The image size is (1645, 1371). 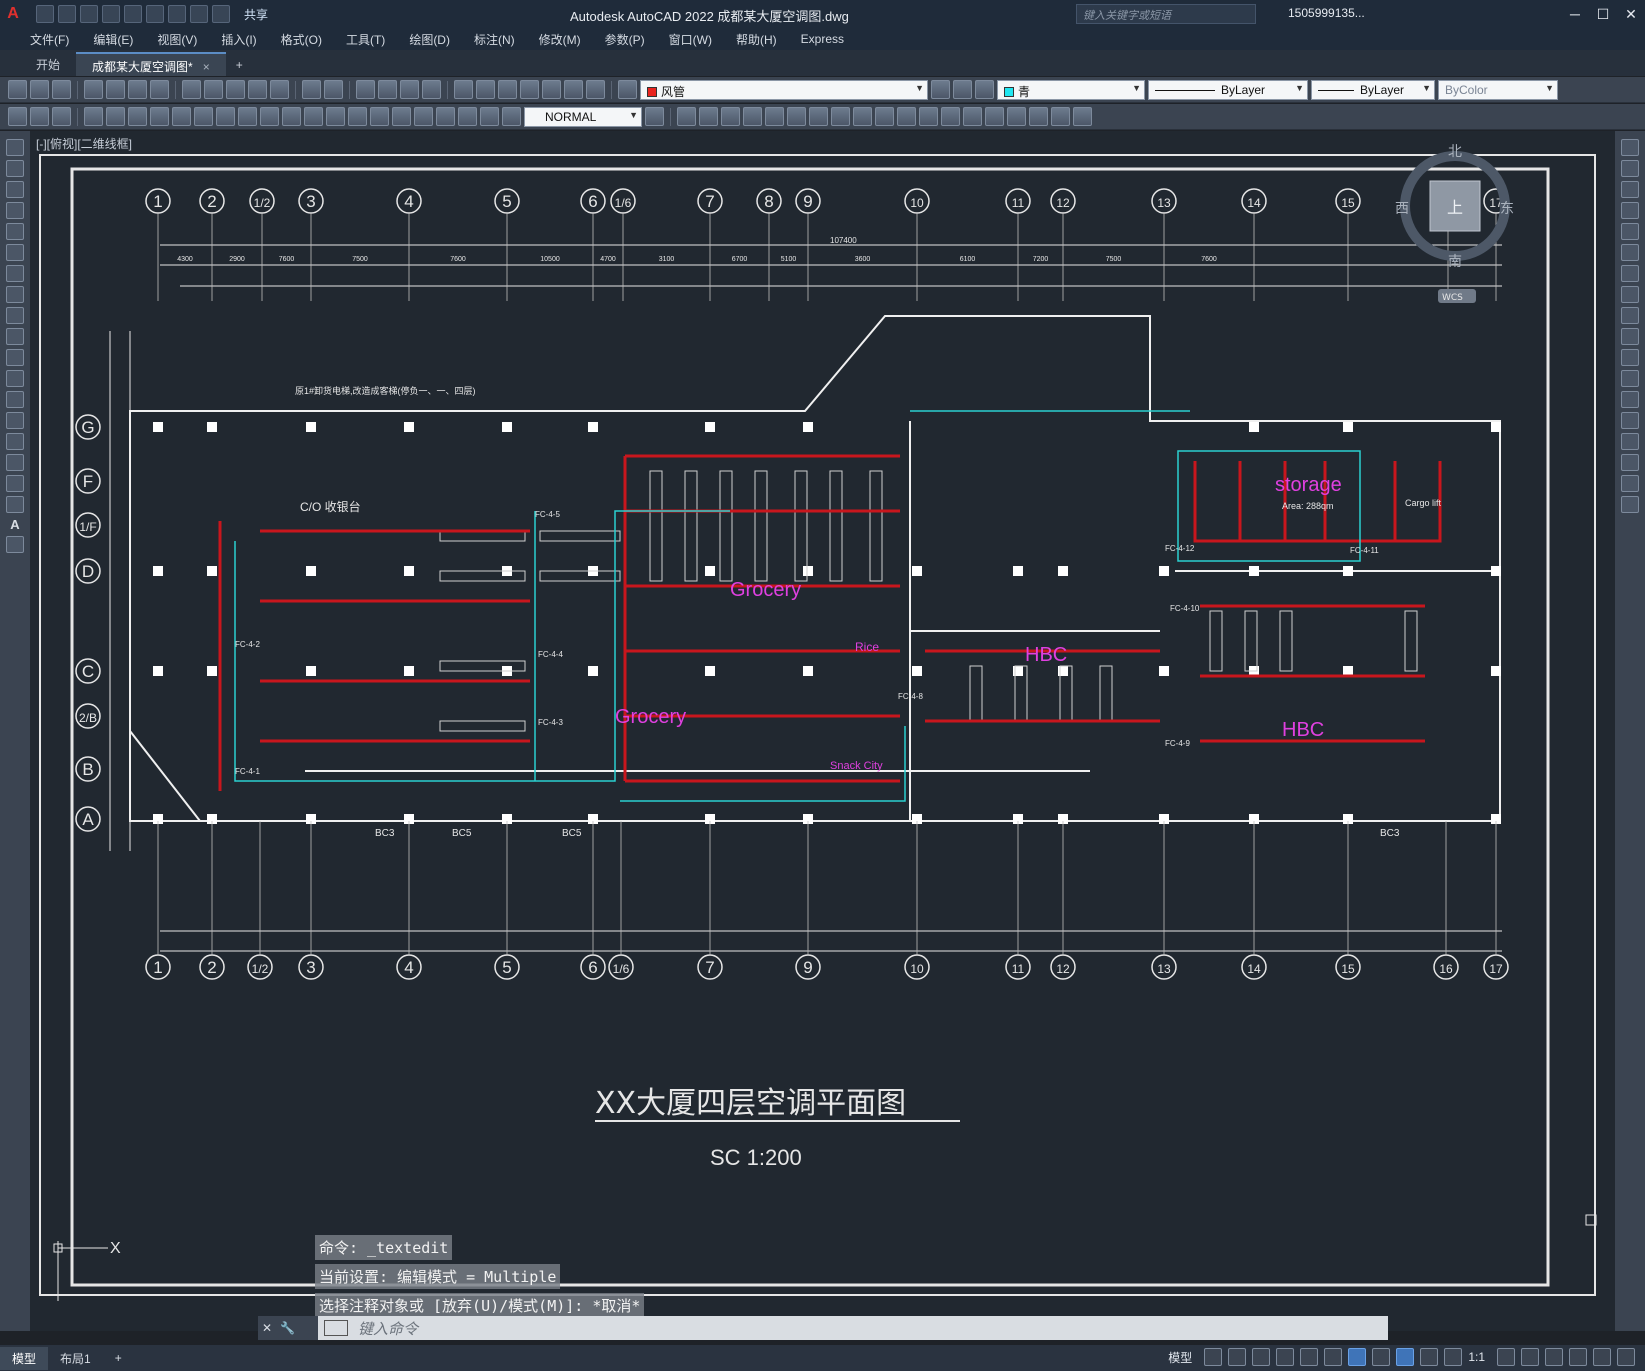 What do you see at coordinates (463, 89) in the screenshot?
I see `properties-icon` at bounding box center [463, 89].